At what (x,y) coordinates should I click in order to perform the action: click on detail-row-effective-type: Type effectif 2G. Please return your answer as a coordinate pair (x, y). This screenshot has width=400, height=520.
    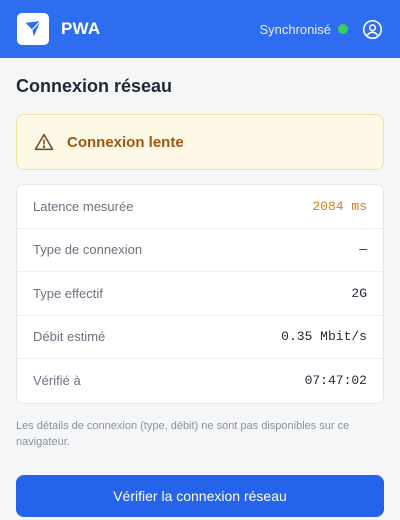
    Looking at the image, I should click on (200, 294).